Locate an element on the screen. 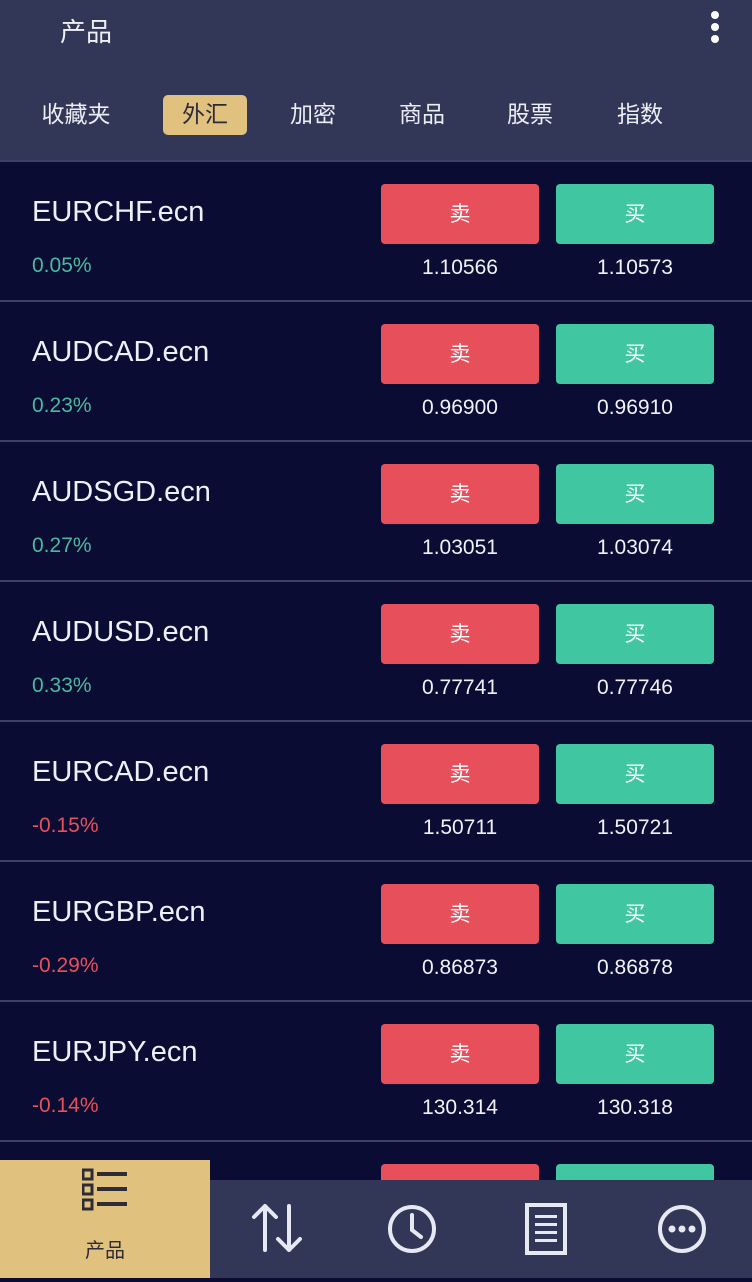 The image size is (752, 1282). document-icon is located at coordinates (546, 1231).